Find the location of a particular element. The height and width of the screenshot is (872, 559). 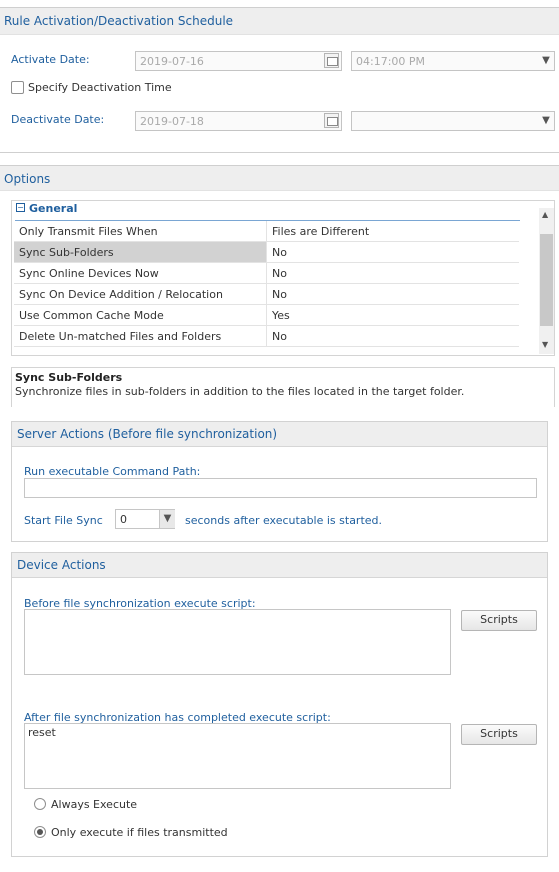

before-scripts-button: Scripts is located at coordinates (499, 620).